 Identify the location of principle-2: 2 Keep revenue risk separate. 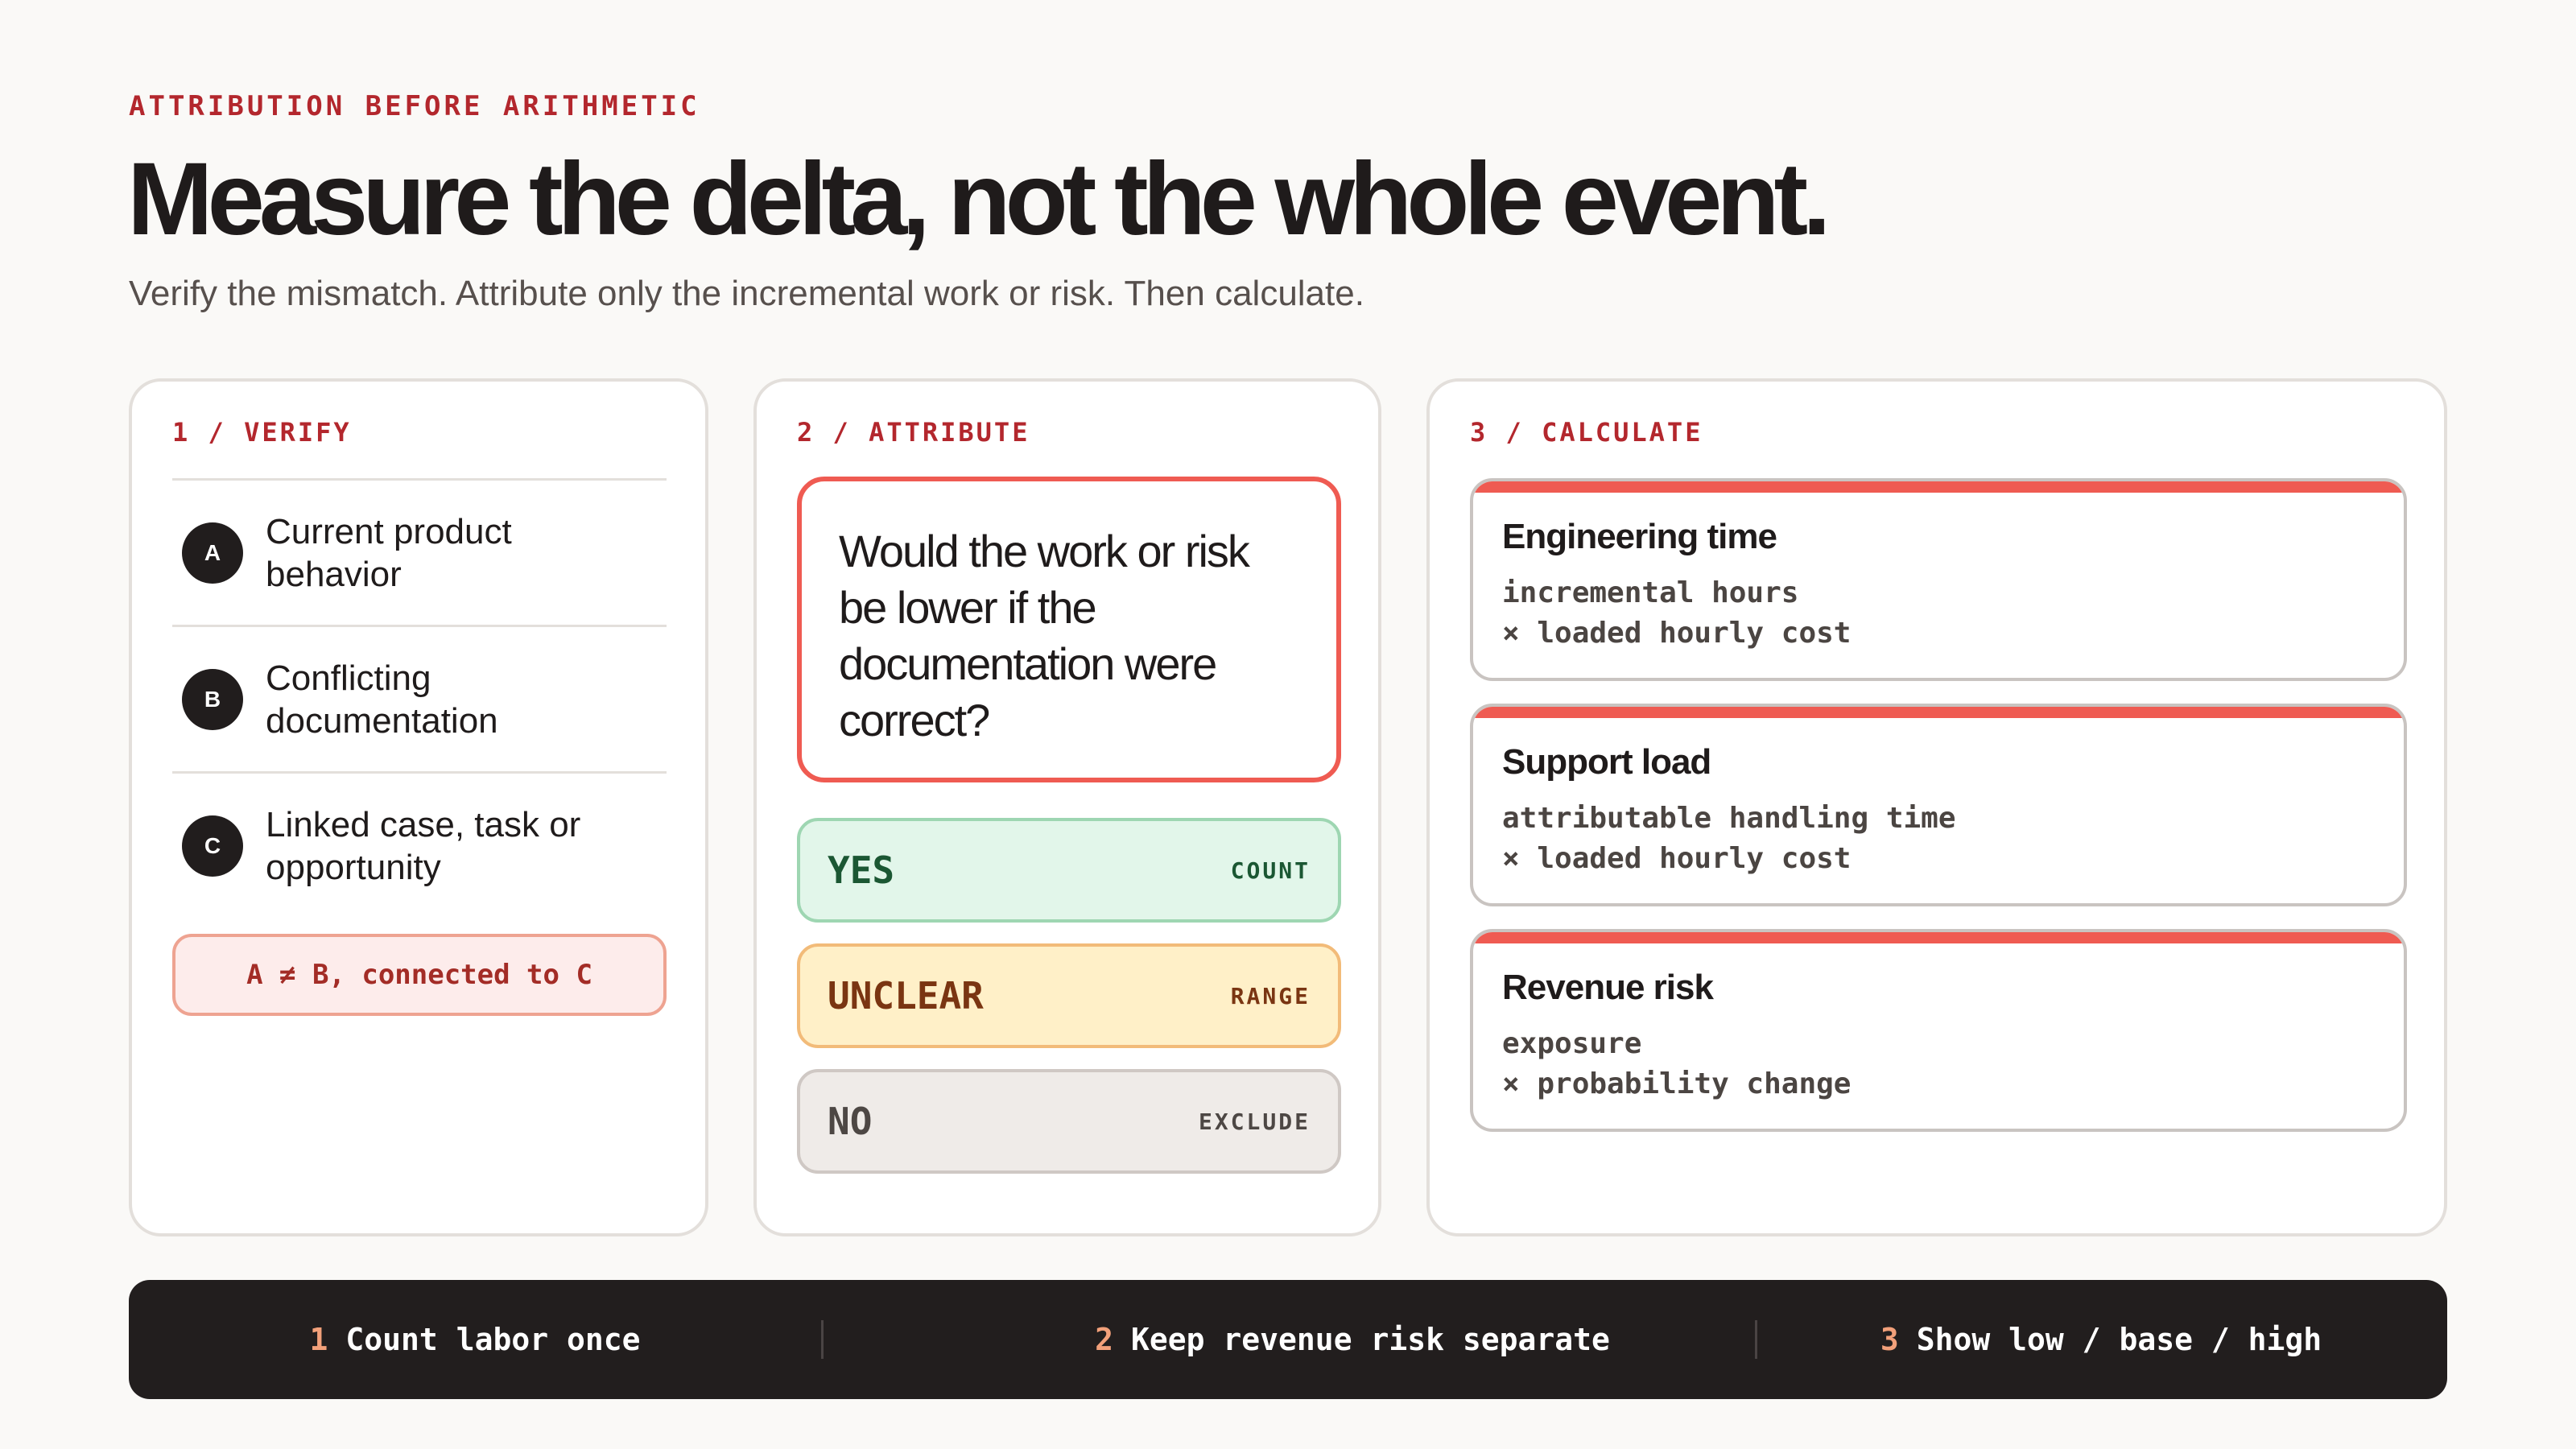
(1352, 1339).